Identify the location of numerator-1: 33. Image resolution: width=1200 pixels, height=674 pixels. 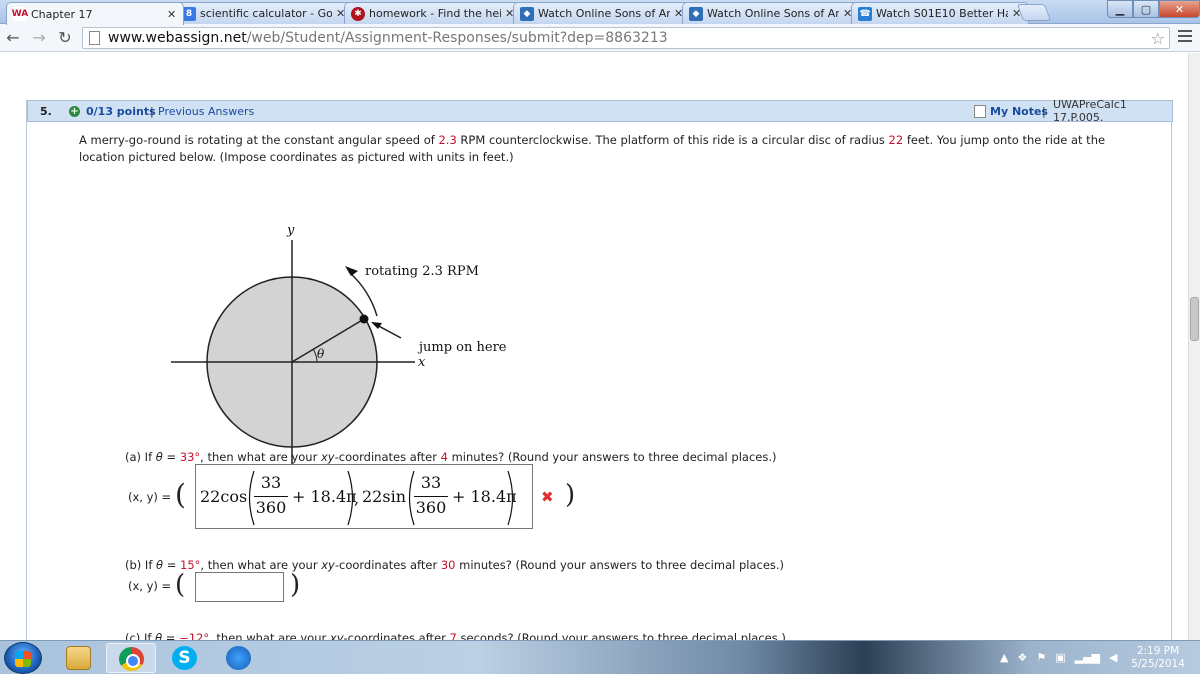
(271, 482).